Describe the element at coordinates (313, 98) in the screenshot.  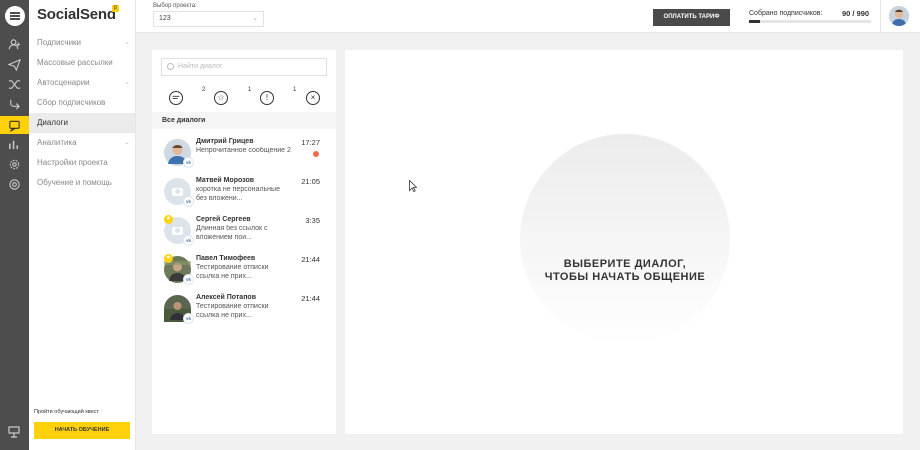
I see `close-circle-icon: ×` at that location.